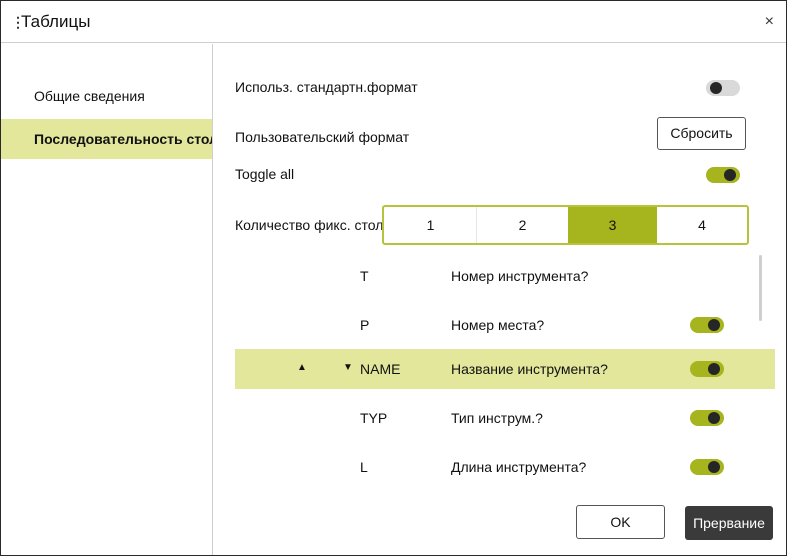 The image size is (787, 556). I want to click on toggle-all-label: Toggle all, so click(265, 174).